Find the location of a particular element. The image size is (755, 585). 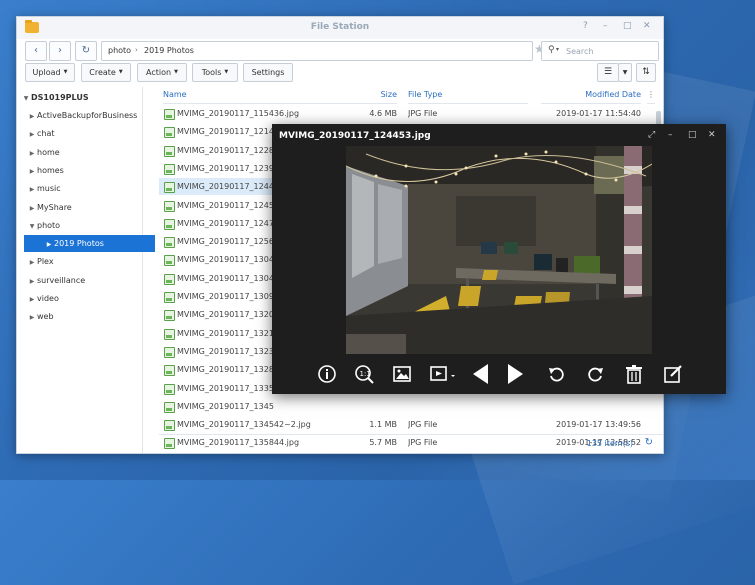

sidebar-item-label: MyShare is located at coordinates (54, 207).